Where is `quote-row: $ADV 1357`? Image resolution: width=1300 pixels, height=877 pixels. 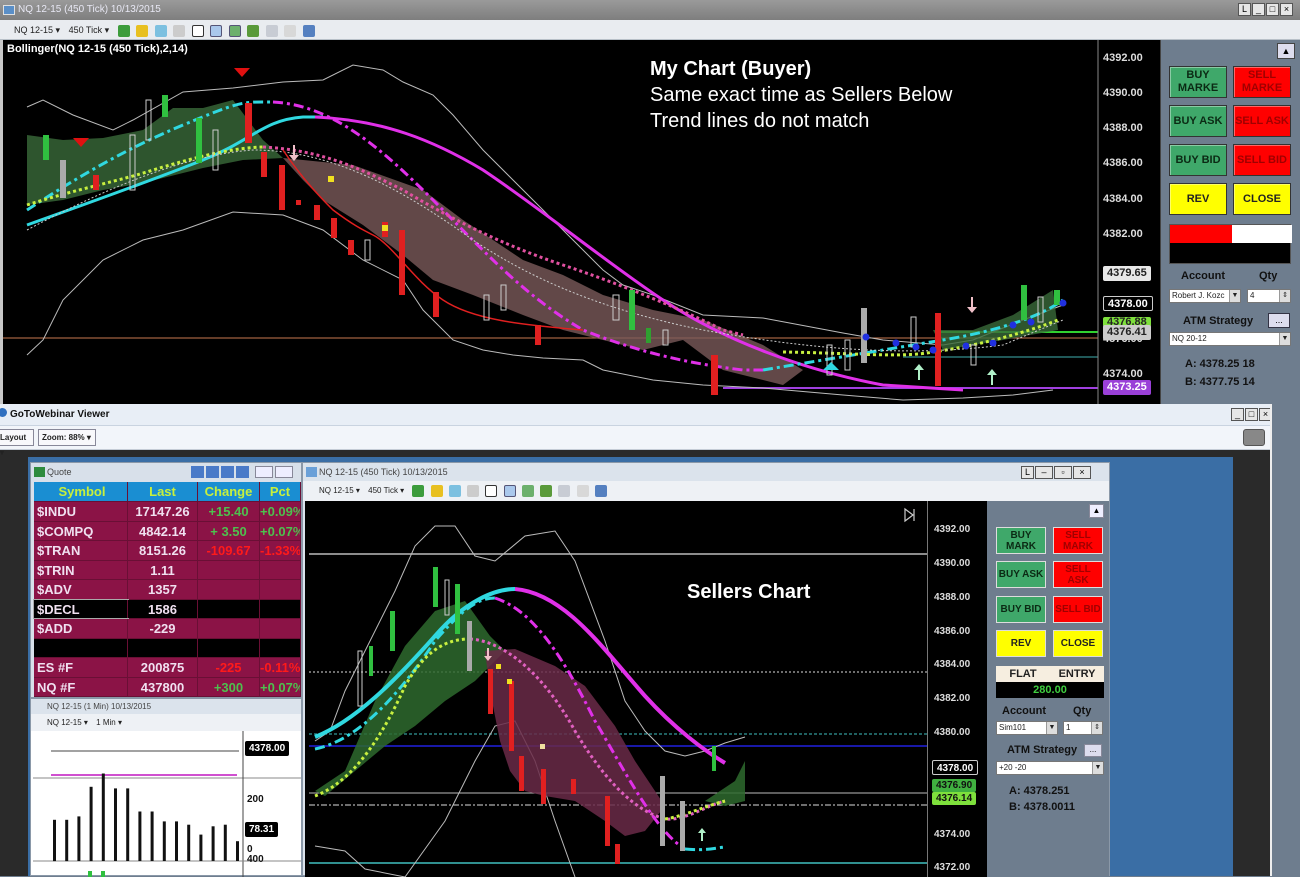 quote-row: $ADV 1357 is located at coordinates (167, 590).